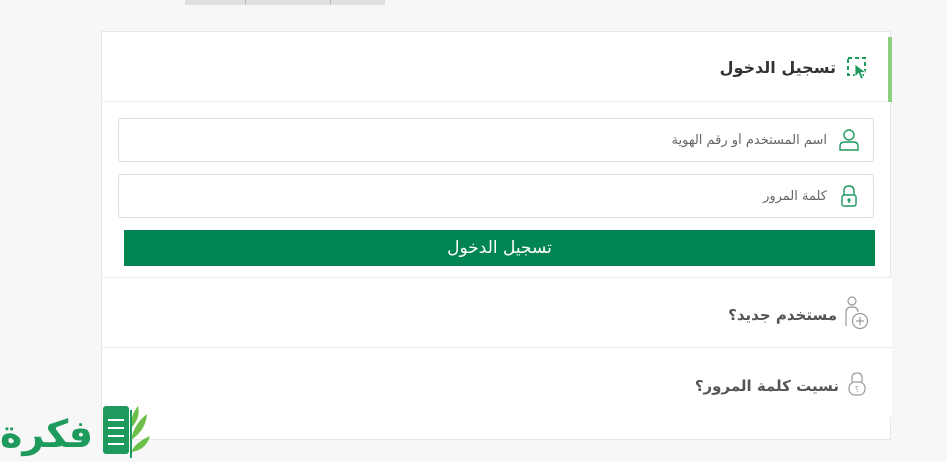 This screenshot has height=462, width=947. What do you see at coordinates (766, 386) in the screenshot?
I see `forgot-password-label: نسيت كلمة المرور؟` at bounding box center [766, 386].